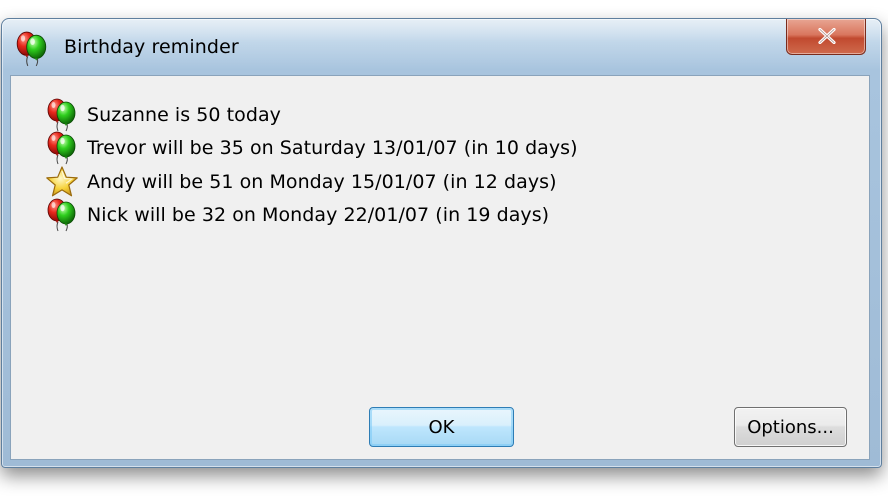 The width and height of the screenshot is (888, 500). What do you see at coordinates (311, 115) in the screenshot?
I see `list-item: Suzanne is 50 today` at bounding box center [311, 115].